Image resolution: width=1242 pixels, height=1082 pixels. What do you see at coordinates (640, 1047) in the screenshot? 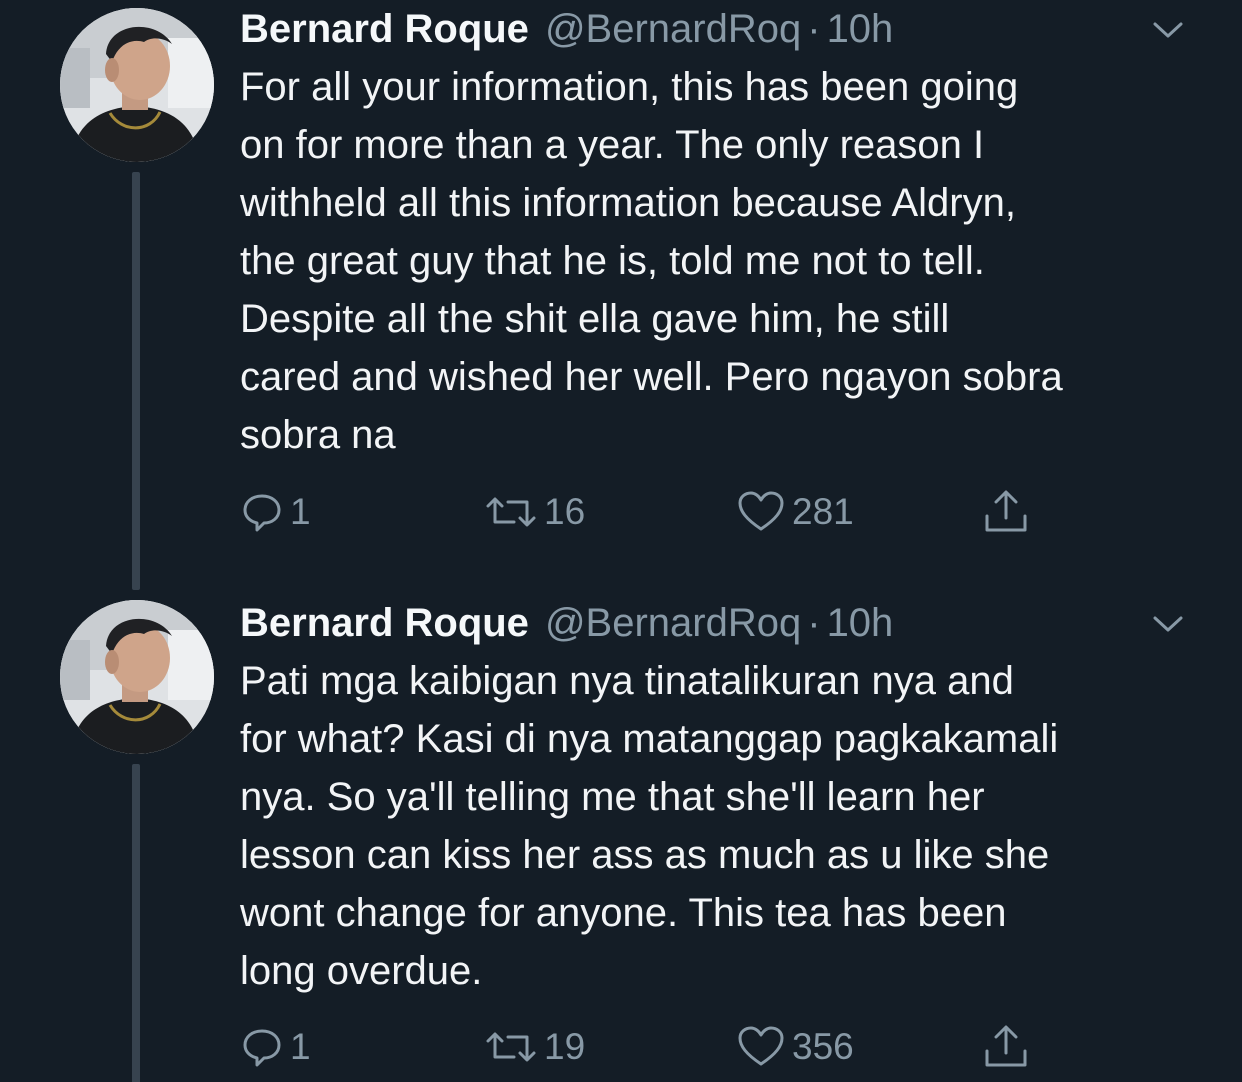
I see `tweet-actions: 1 19 356` at bounding box center [640, 1047].